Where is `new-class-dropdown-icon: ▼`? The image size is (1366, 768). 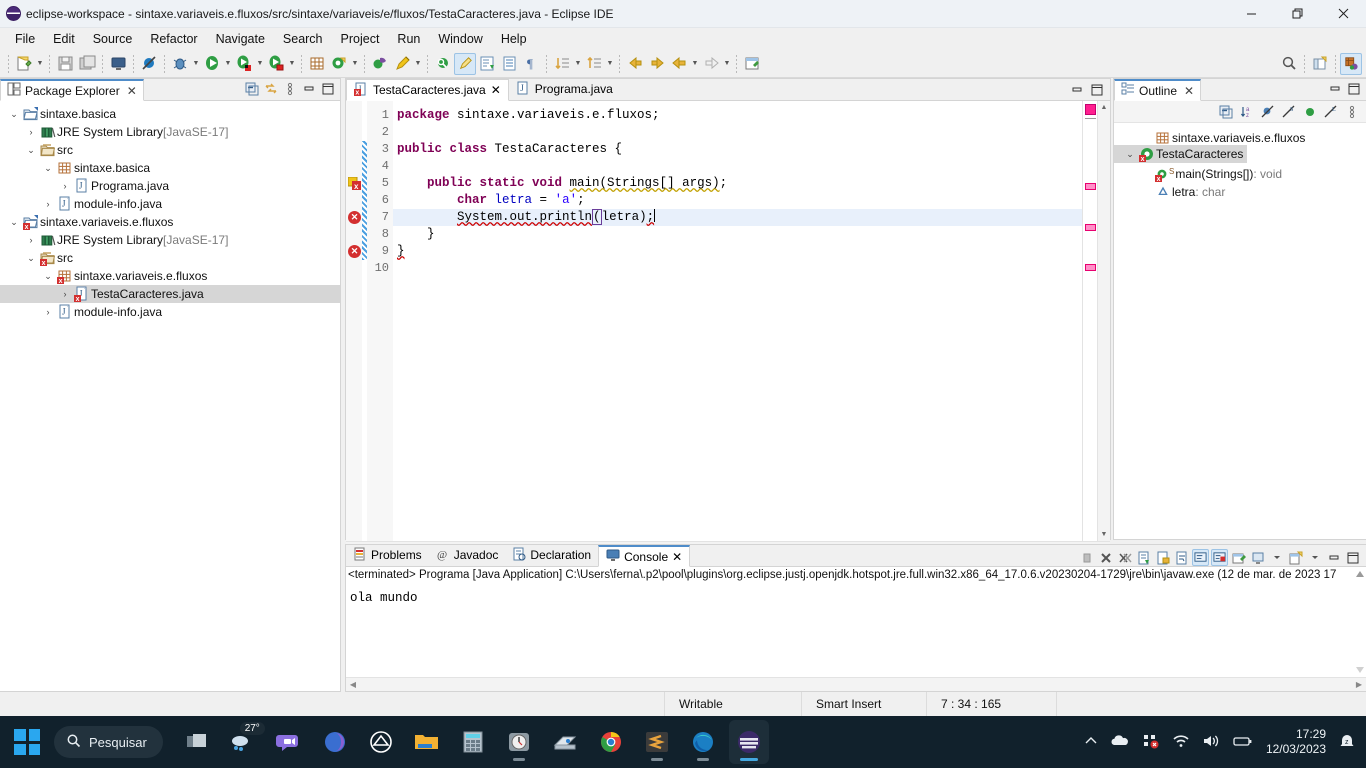 new-class-dropdown-icon: ▼ is located at coordinates (355, 64).